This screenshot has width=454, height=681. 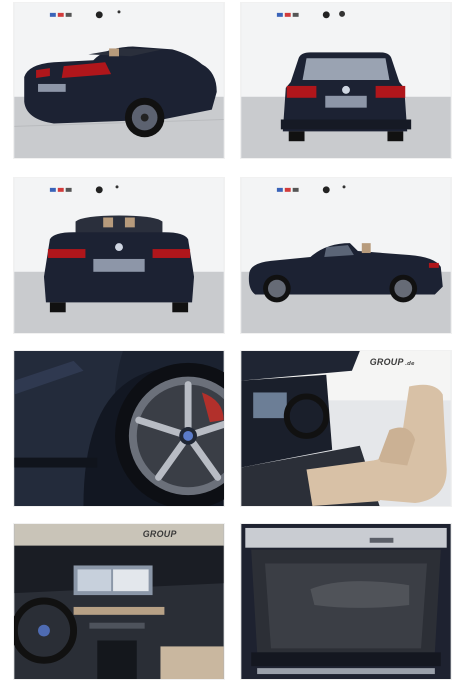 I want to click on convertible-side-image, so click(x=346, y=255).